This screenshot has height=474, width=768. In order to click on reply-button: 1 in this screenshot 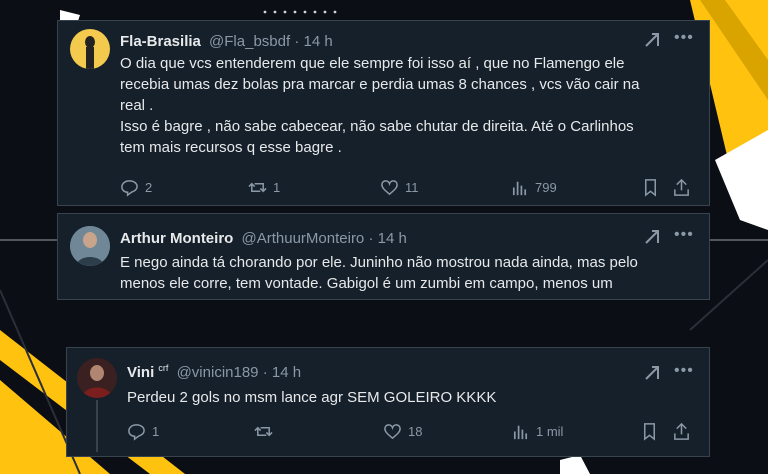, I will do `click(143, 431)`.